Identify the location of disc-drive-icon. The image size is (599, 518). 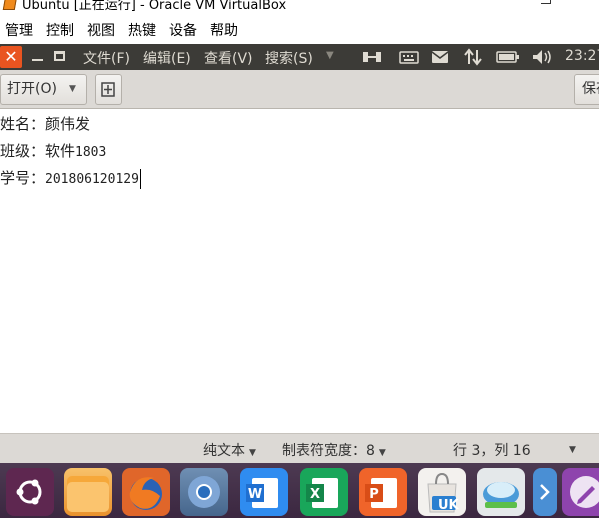
(501, 495).